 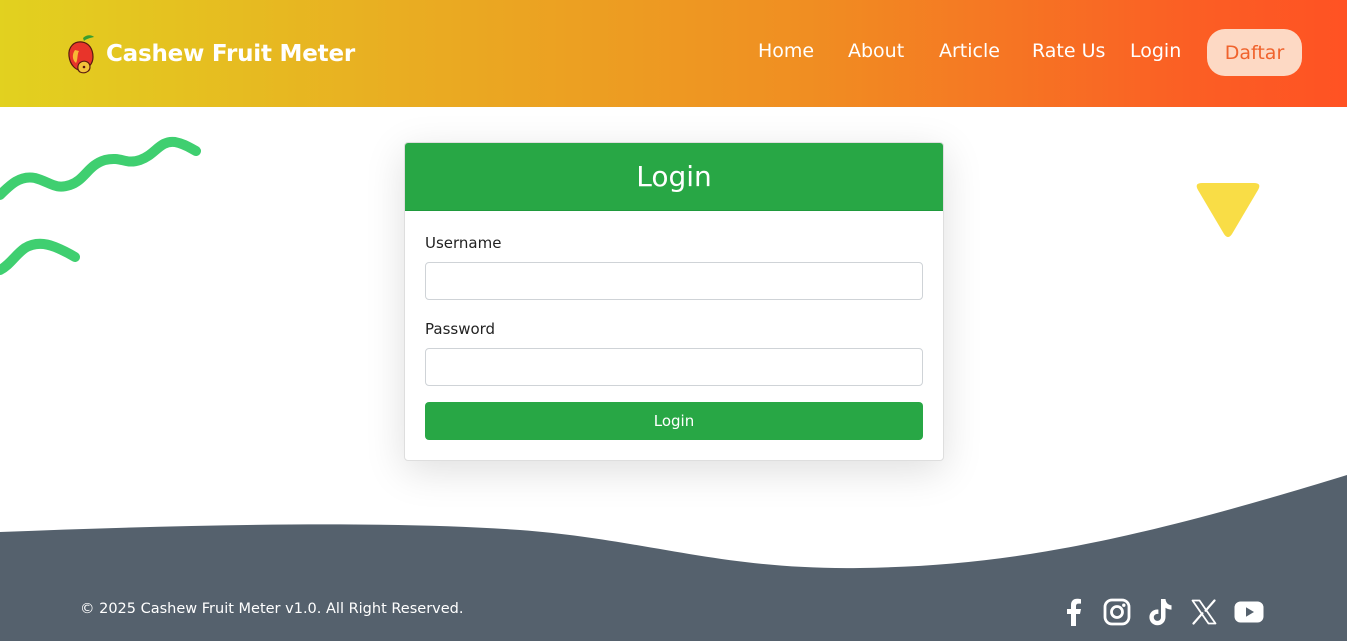 I want to click on login-card-title: Login, so click(x=674, y=177).